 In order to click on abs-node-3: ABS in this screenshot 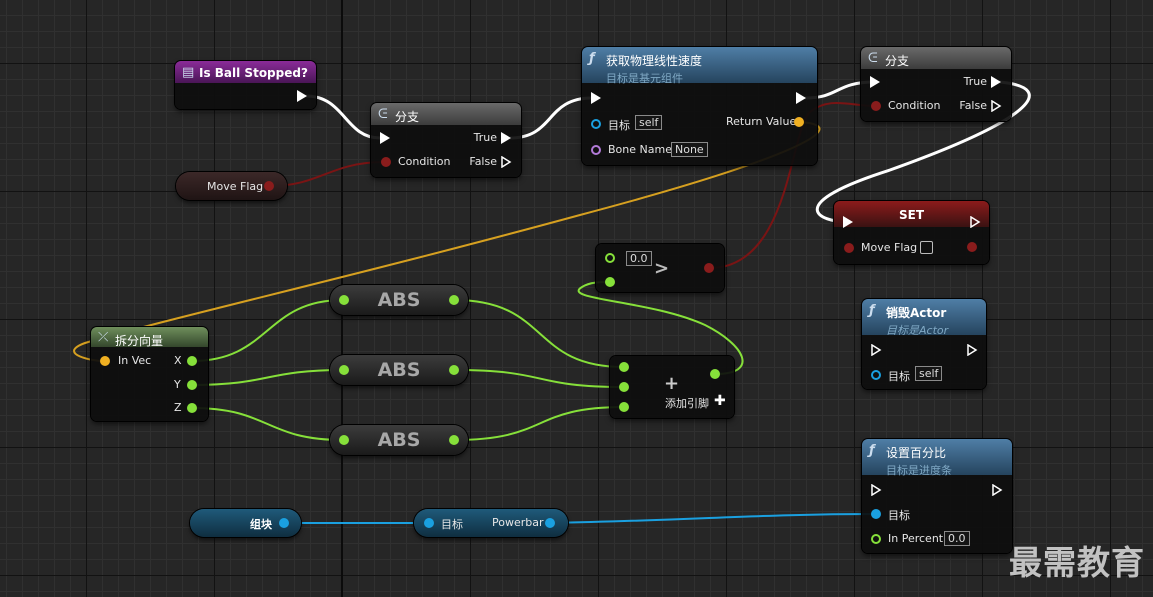, I will do `click(399, 440)`.